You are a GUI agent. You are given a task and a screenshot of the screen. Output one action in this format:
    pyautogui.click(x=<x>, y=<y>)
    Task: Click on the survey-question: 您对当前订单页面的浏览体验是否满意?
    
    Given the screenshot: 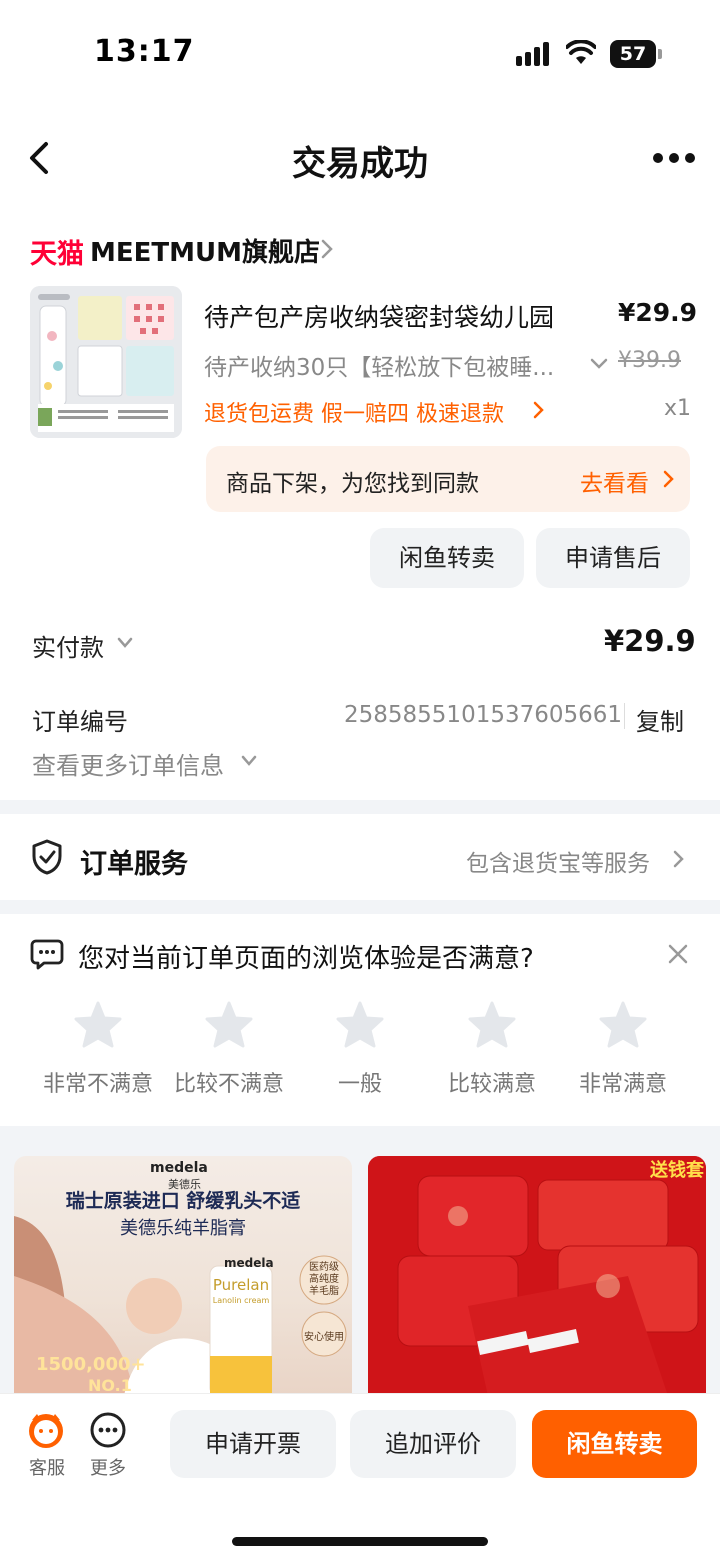 What is the action you would take?
    pyautogui.click(x=306, y=959)
    